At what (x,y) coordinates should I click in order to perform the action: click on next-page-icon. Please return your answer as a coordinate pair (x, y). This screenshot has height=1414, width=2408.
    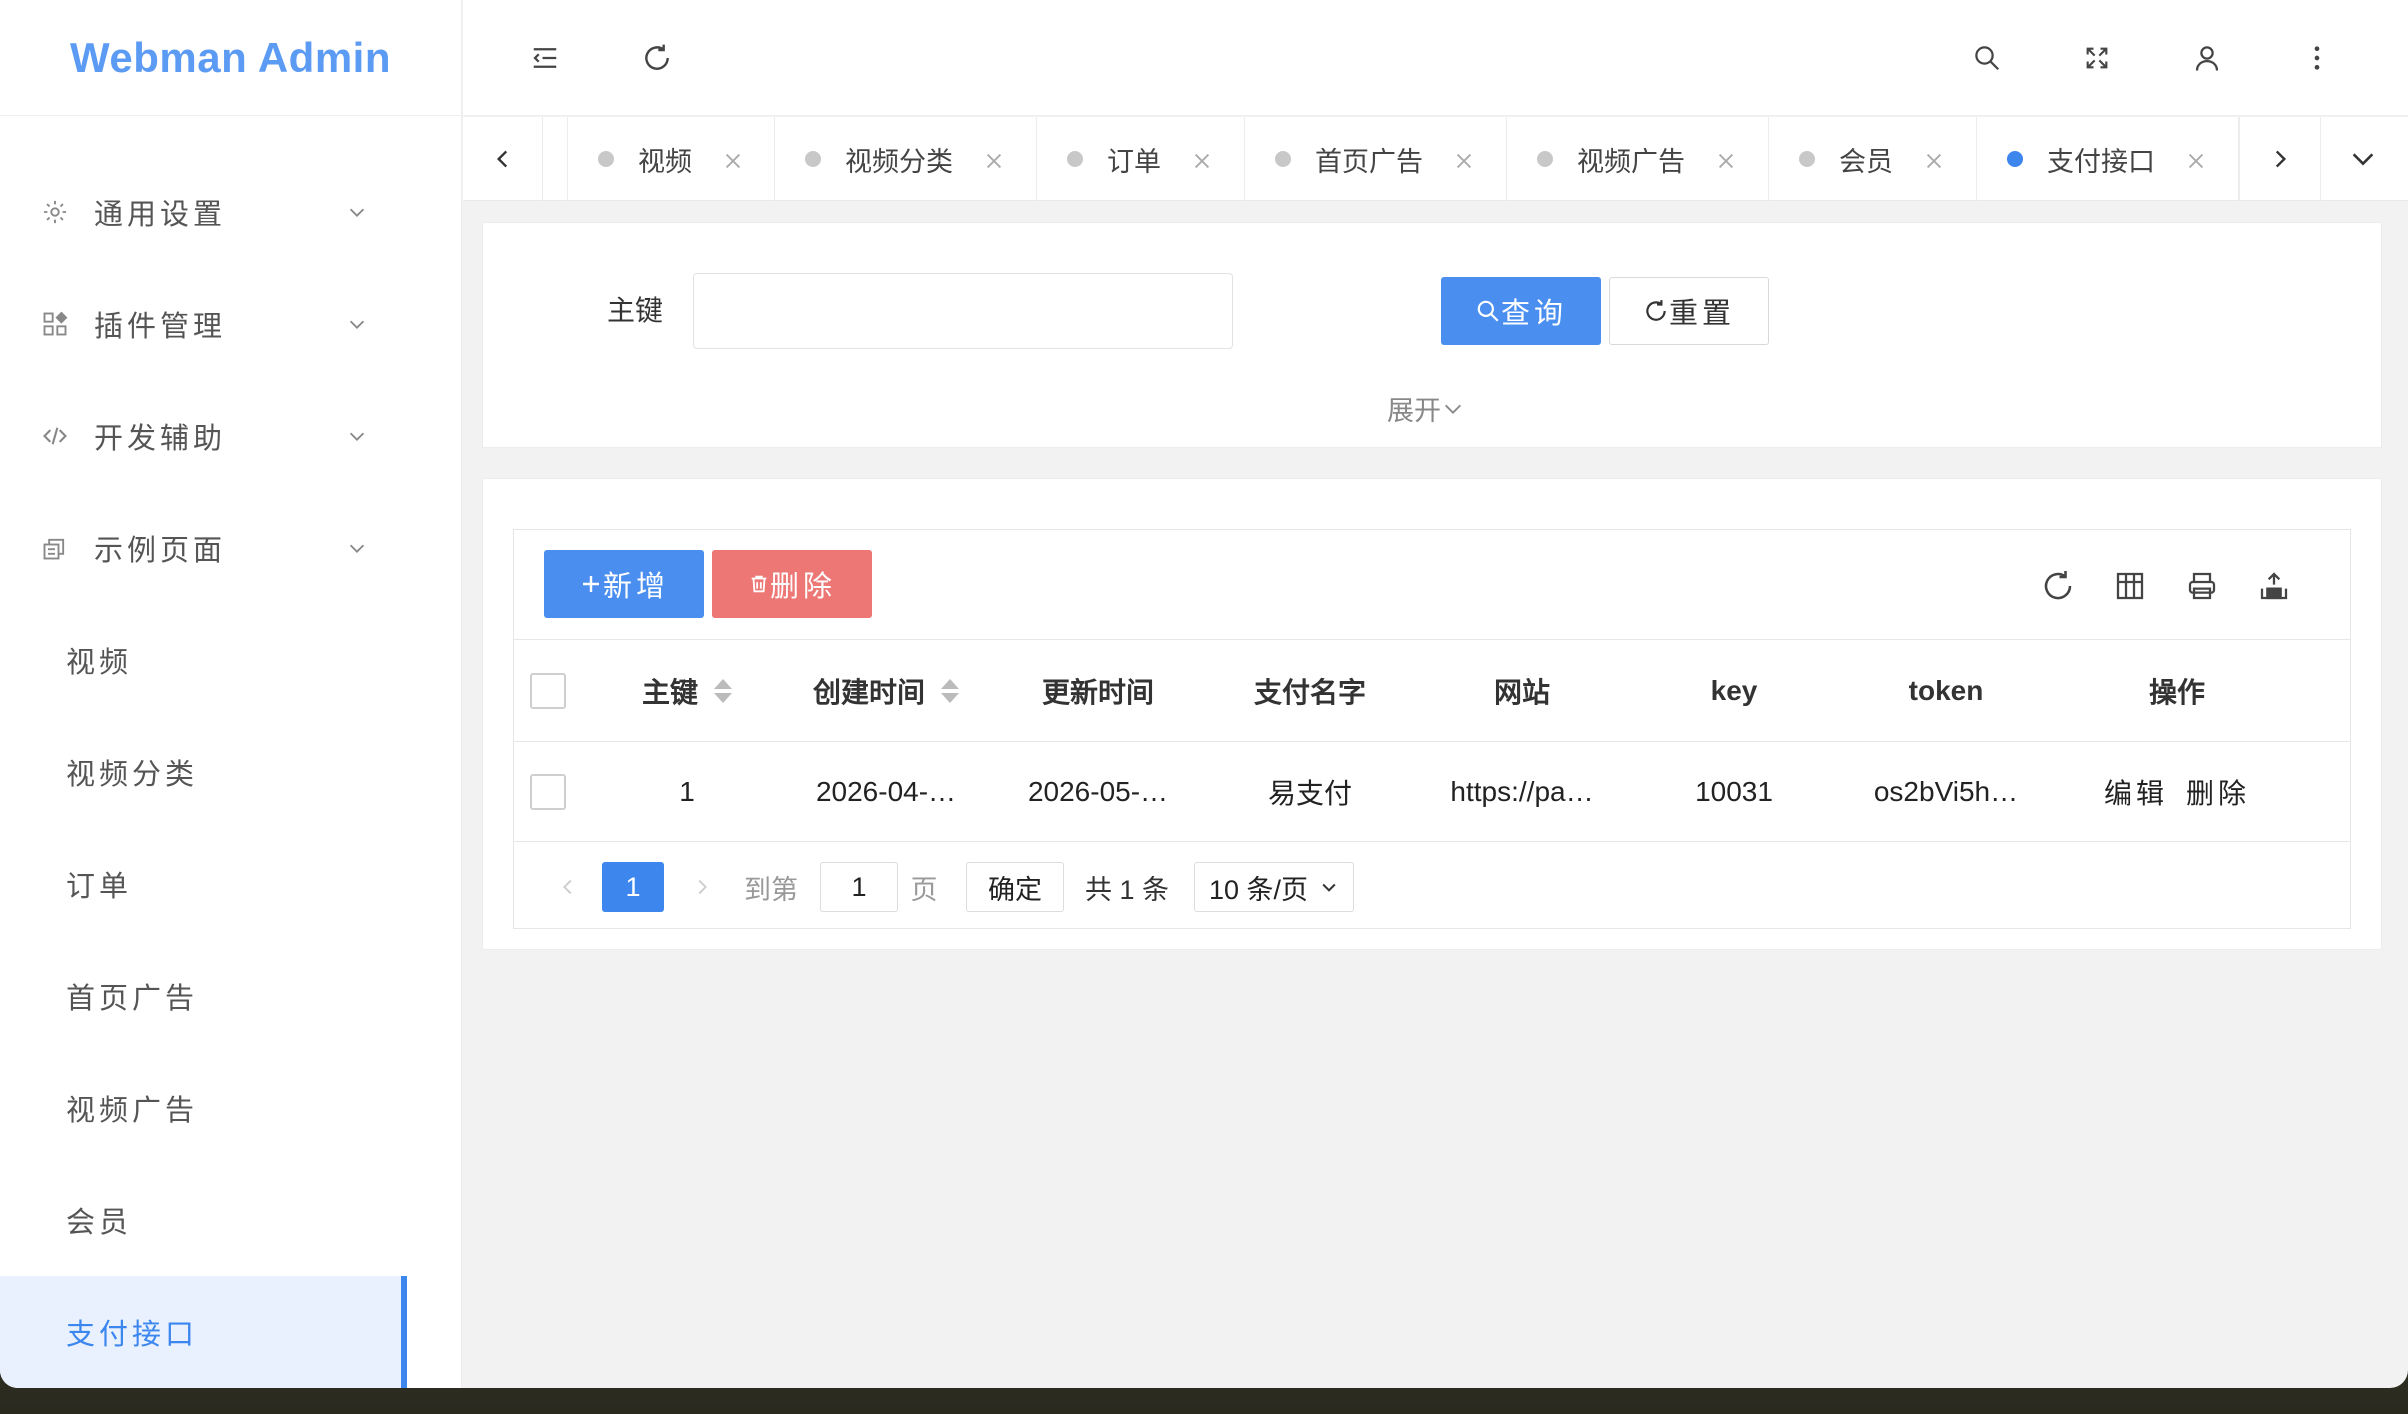
    Looking at the image, I should click on (702, 887).